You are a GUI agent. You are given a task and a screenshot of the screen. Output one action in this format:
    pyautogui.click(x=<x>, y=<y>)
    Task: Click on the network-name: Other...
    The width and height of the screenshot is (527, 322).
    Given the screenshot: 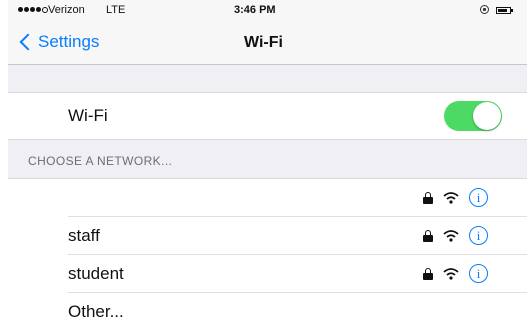 What is the action you would take?
    pyautogui.click(x=96, y=311)
    